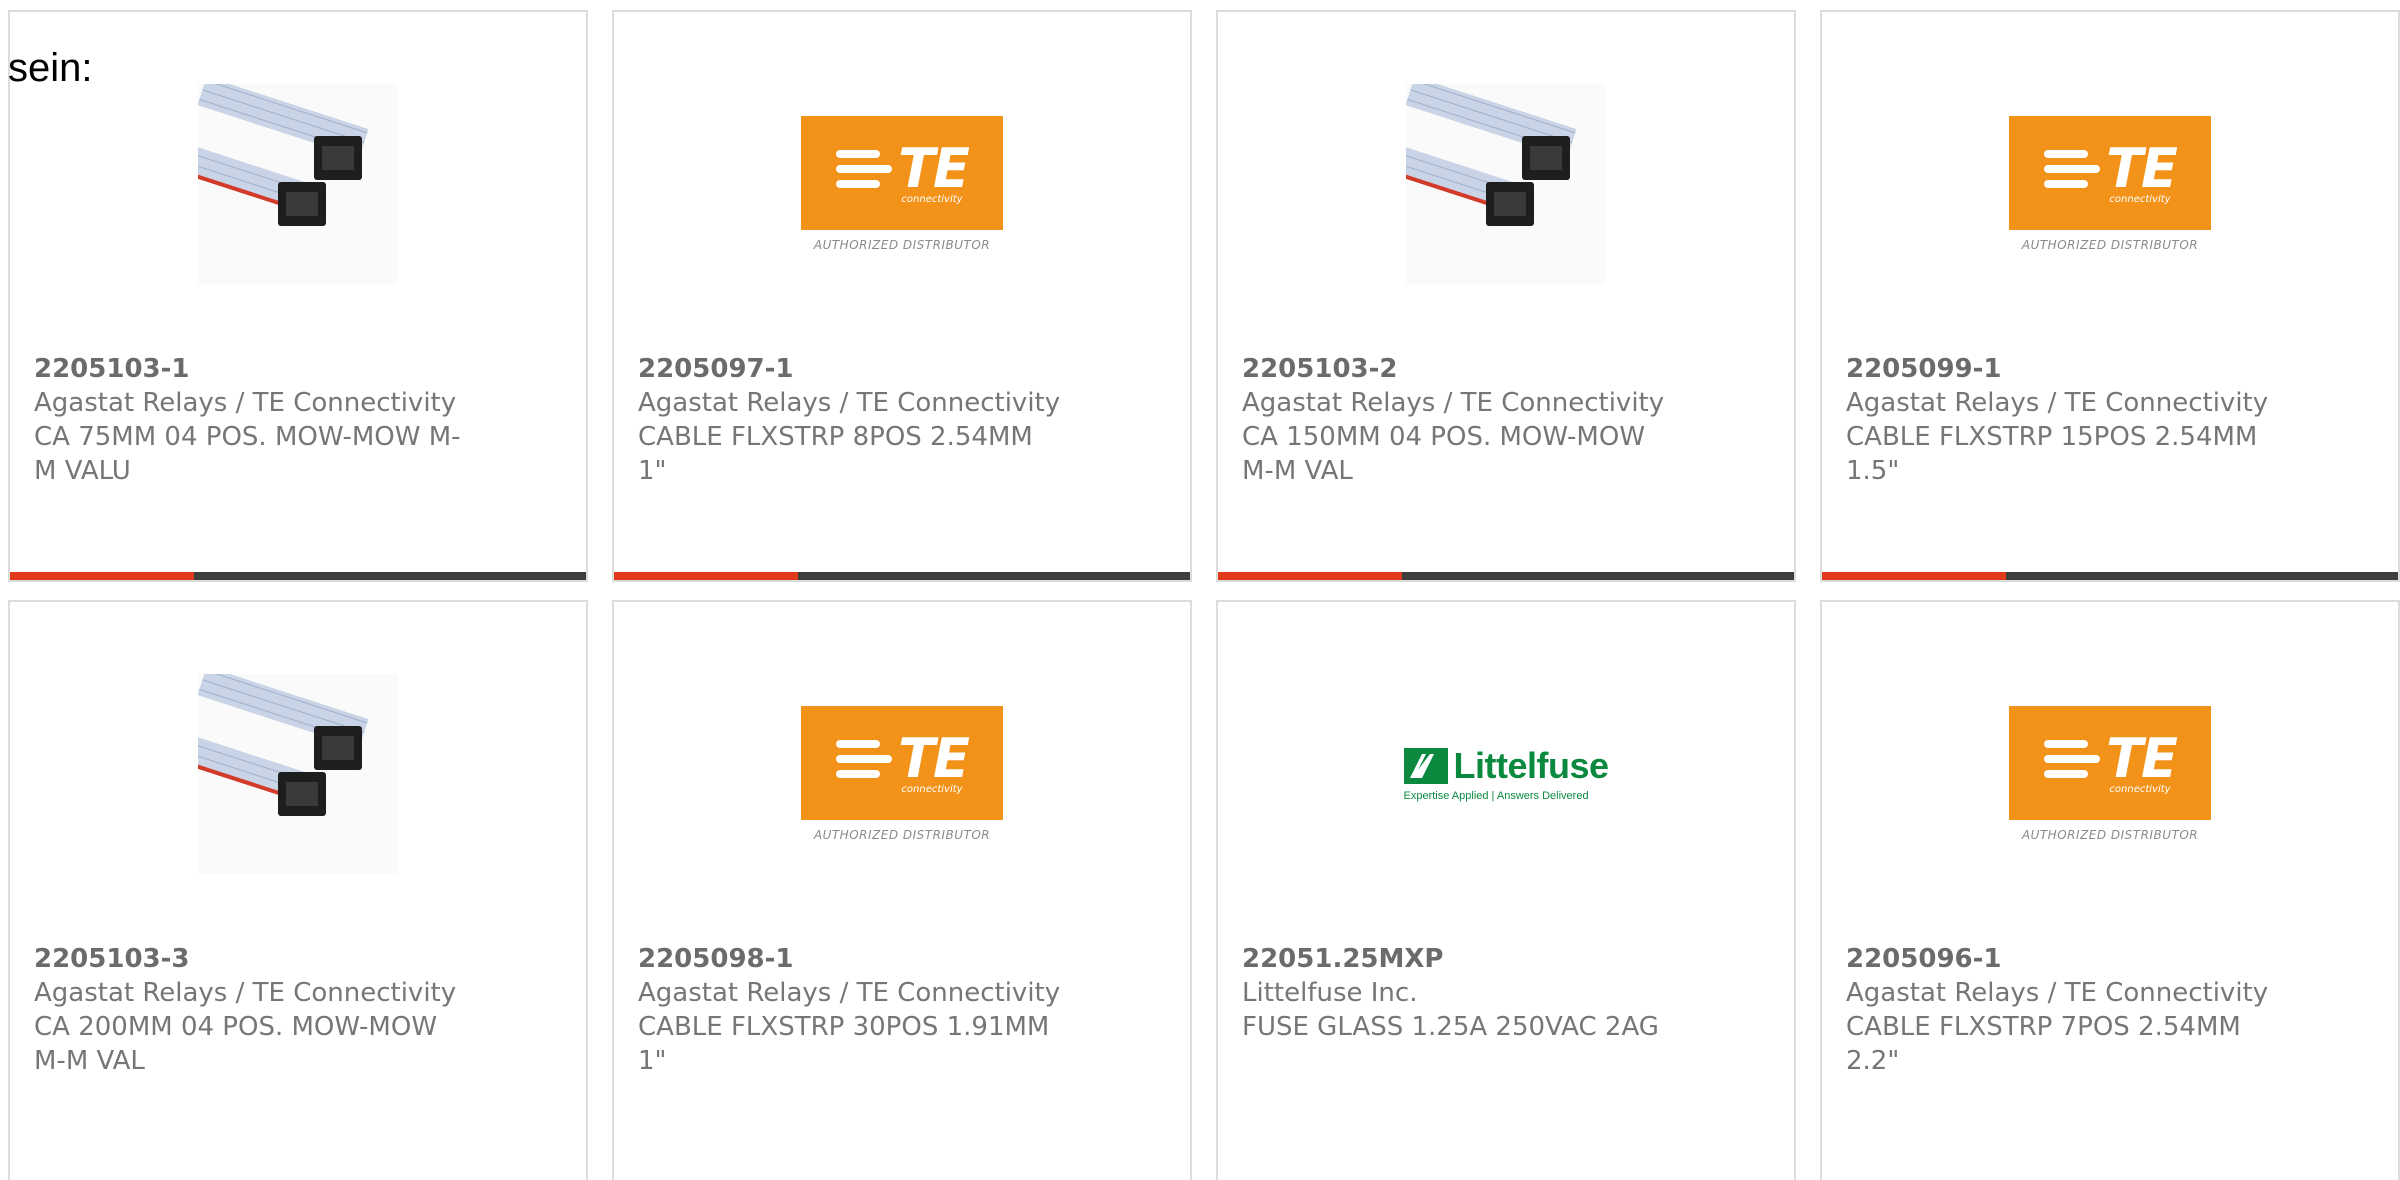  What do you see at coordinates (249, 369) in the screenshot?
I see `part-number: 2205103-1` at bounding box center [249, 369].